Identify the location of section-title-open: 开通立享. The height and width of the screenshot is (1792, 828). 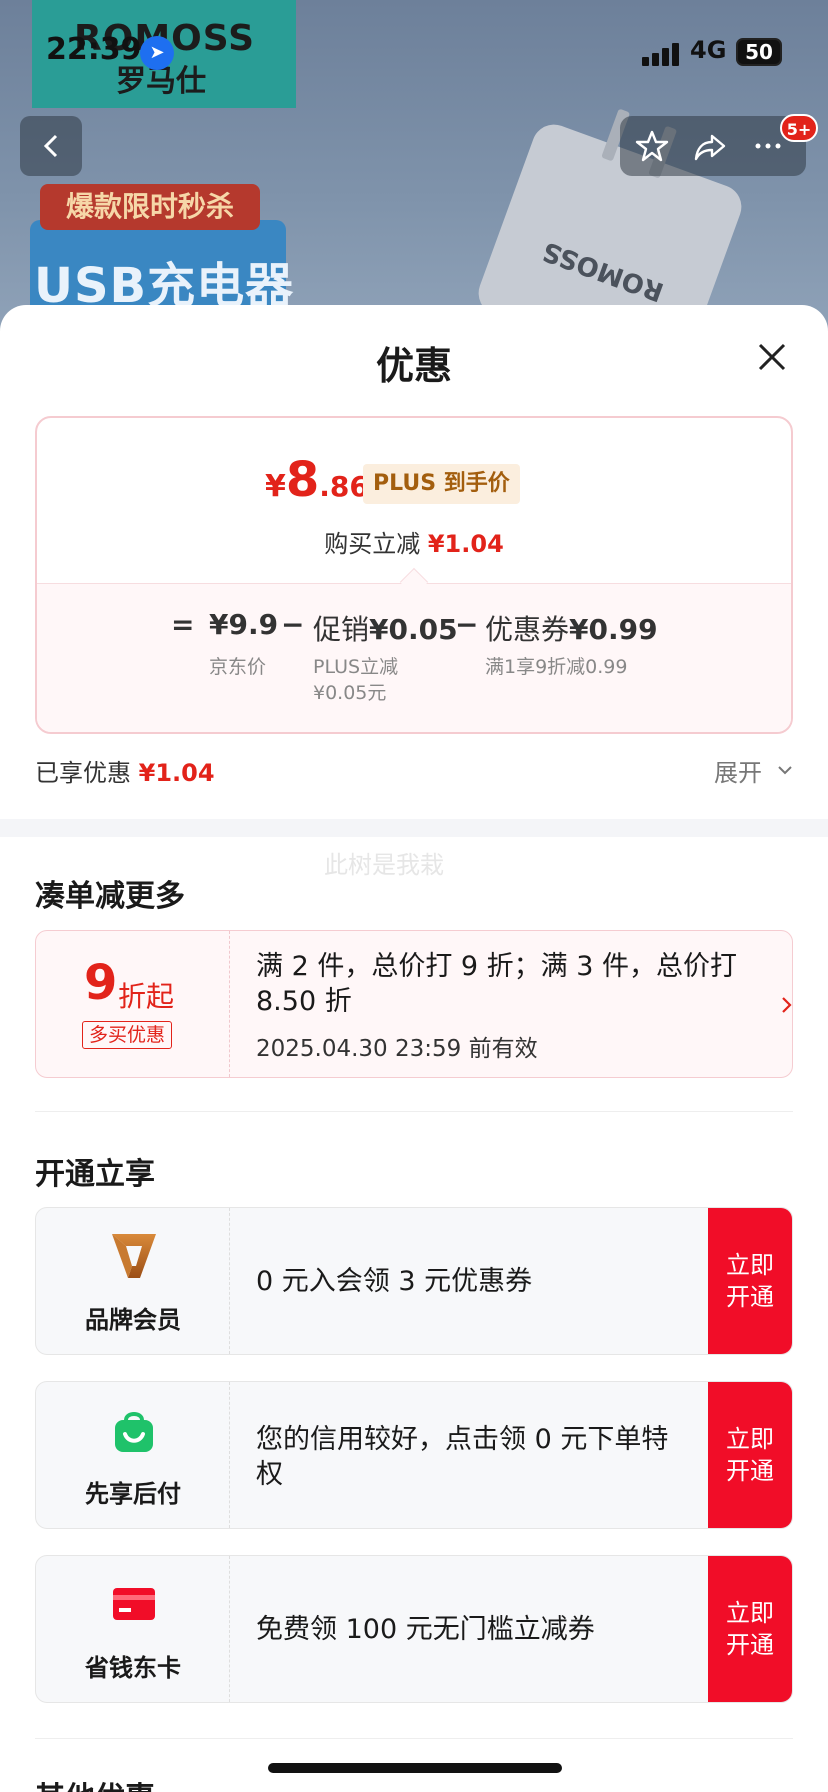
(95, 1174).